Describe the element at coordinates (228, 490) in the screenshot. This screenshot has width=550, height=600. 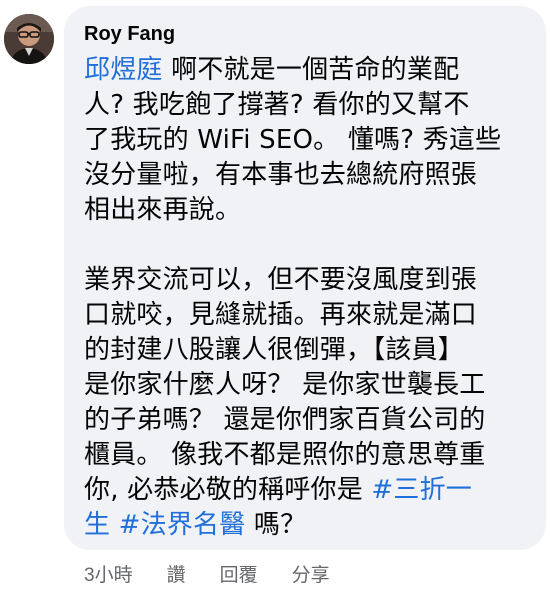
I see `comment-text: 你, 必恭必敬的稱呼你是` at that location.